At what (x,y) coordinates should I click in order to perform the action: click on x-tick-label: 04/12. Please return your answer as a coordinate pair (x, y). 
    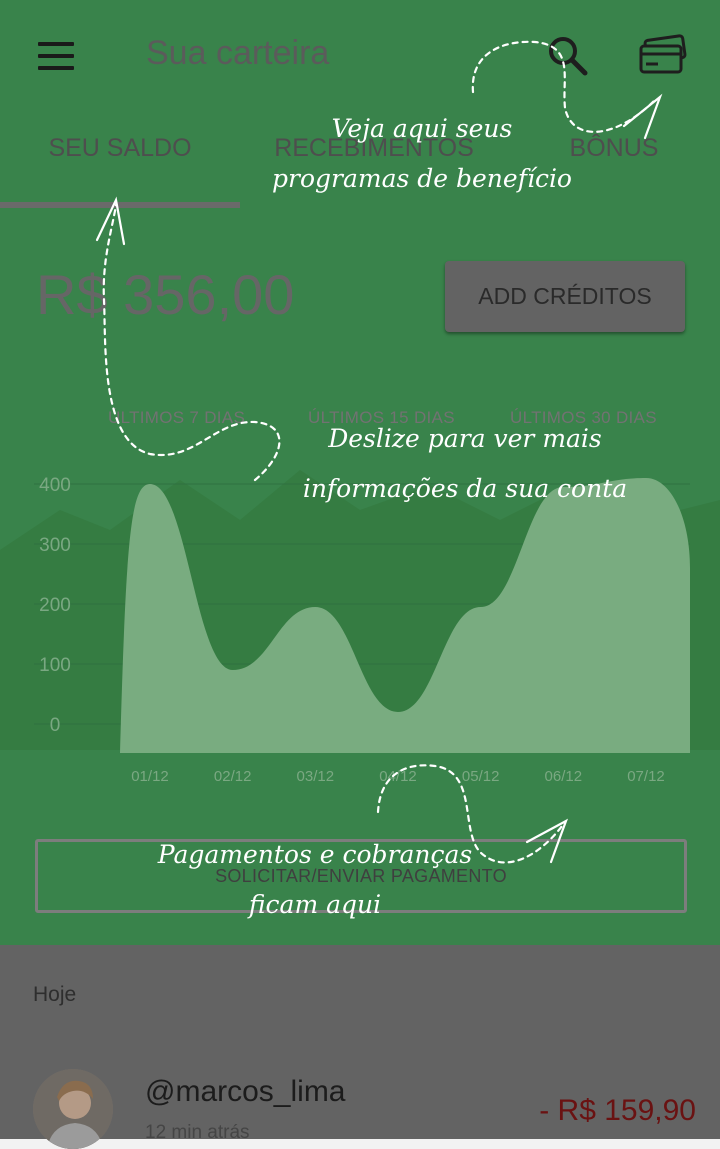
    Looking at the image, I should click on (398, 776).